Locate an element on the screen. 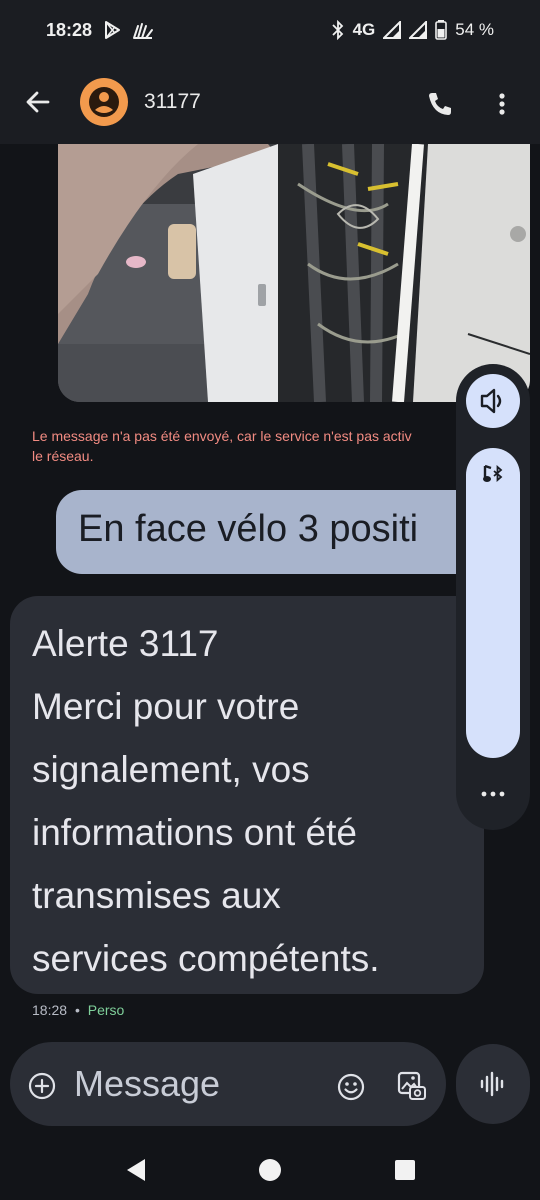 Image resolution: width=540 pixels, height=1200 pixels. received-message-line: signalement, vos is located at coordinates (171, 769).